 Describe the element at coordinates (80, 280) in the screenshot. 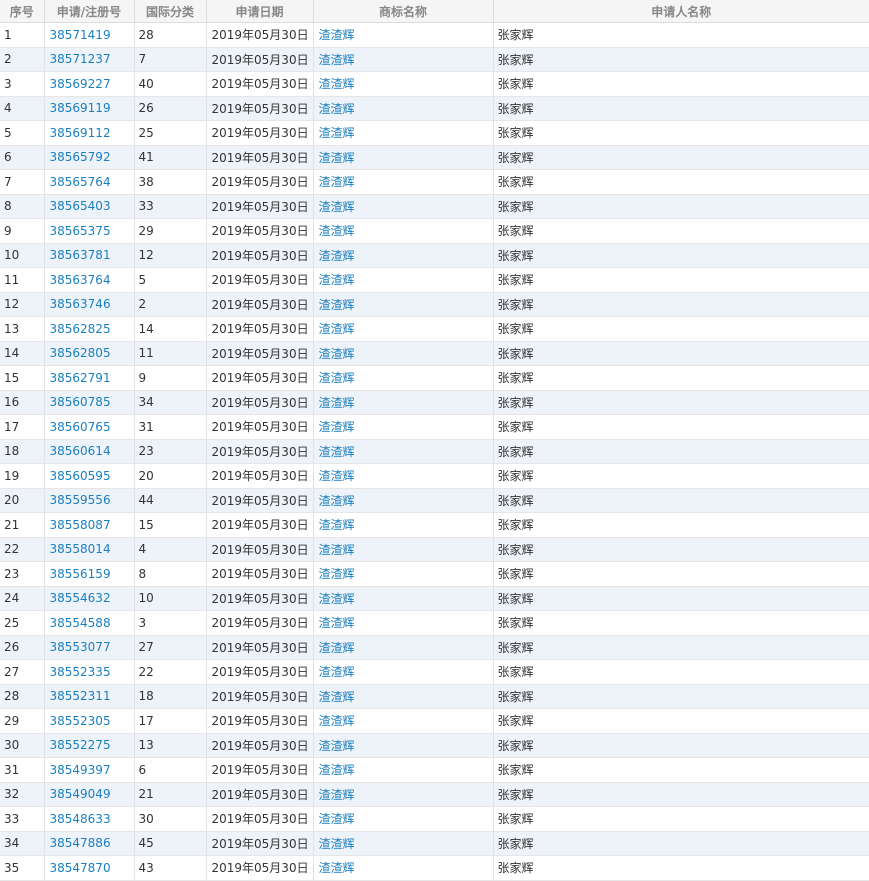

I see `reg-number-link: 38563764` at that location.